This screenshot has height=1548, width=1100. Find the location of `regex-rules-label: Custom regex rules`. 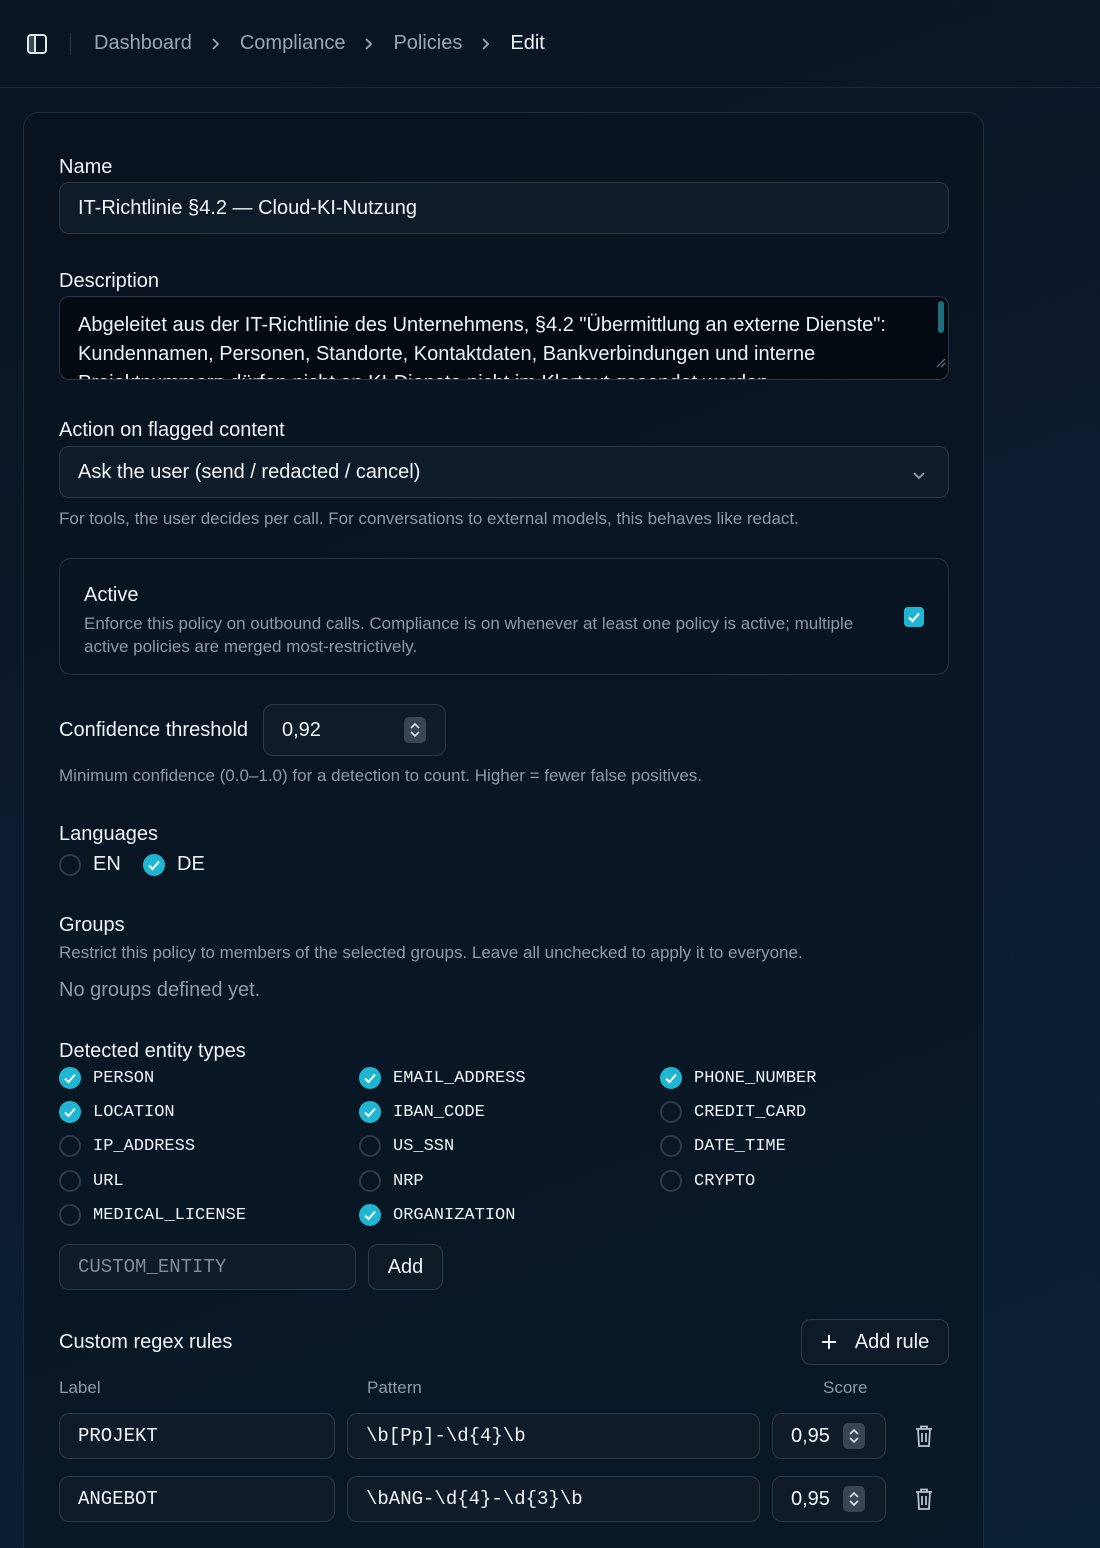

regex-rules-label: Custom regex rules is located at coordinates (146, 1342).